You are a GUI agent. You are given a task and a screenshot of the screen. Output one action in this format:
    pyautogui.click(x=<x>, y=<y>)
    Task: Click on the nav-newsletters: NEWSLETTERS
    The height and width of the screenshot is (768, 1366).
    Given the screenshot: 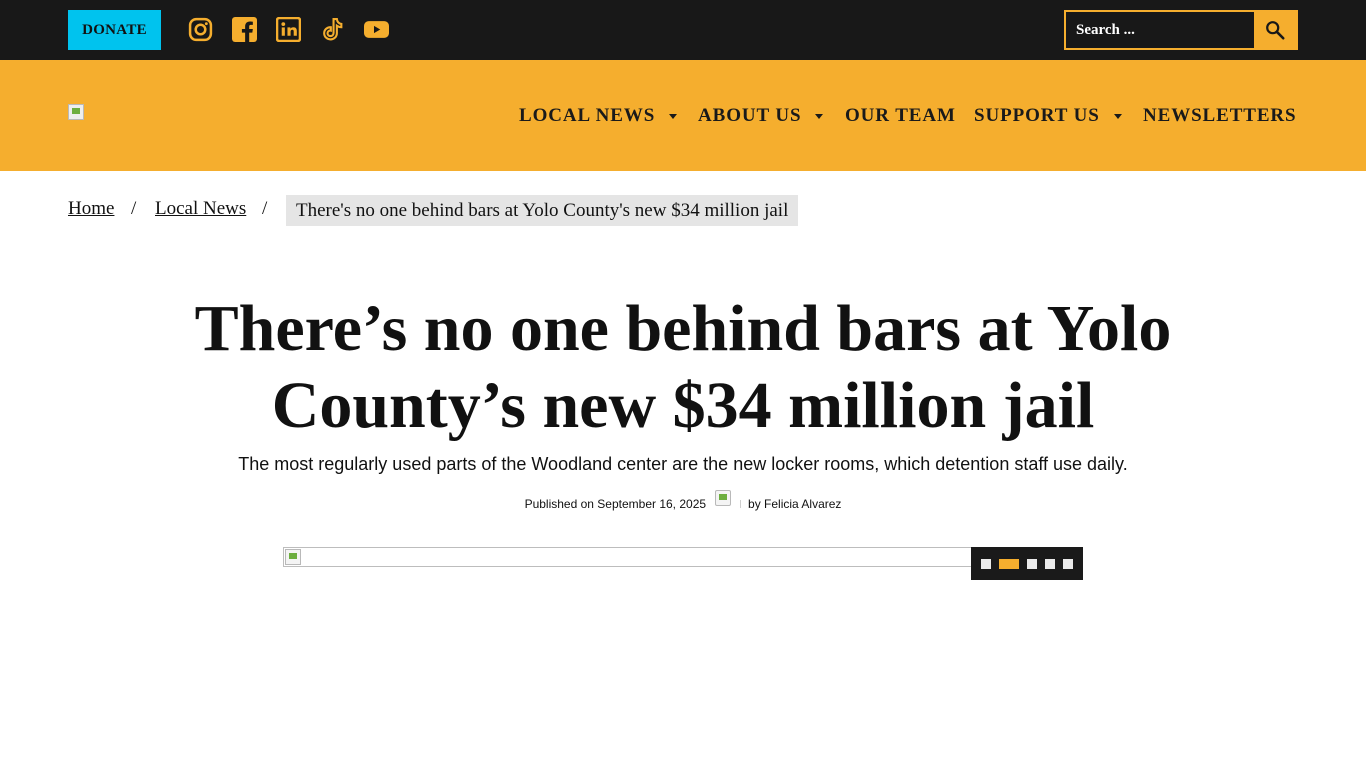 What is the action you would take?
    pyautogui.click(x=1220, y=116)
    